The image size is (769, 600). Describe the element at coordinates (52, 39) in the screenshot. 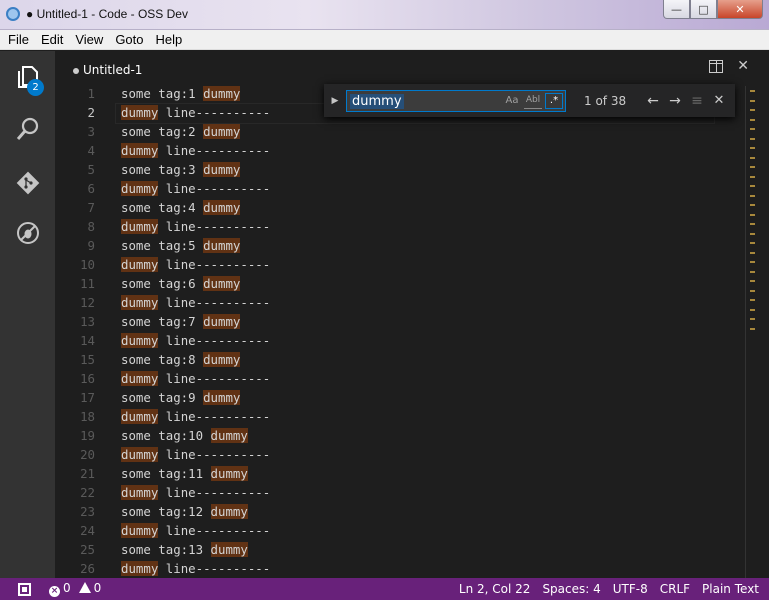

I see `menu-edit: Edit` at that location.